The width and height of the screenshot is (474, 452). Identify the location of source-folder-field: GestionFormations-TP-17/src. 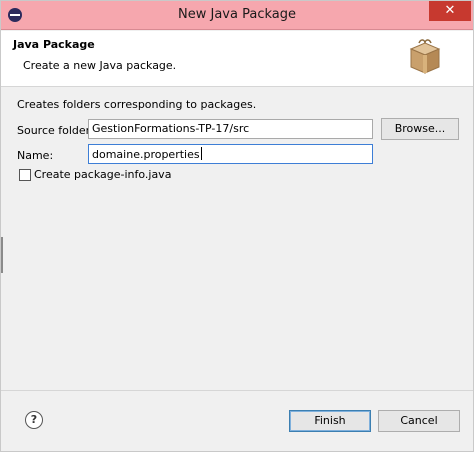
(230, 129).